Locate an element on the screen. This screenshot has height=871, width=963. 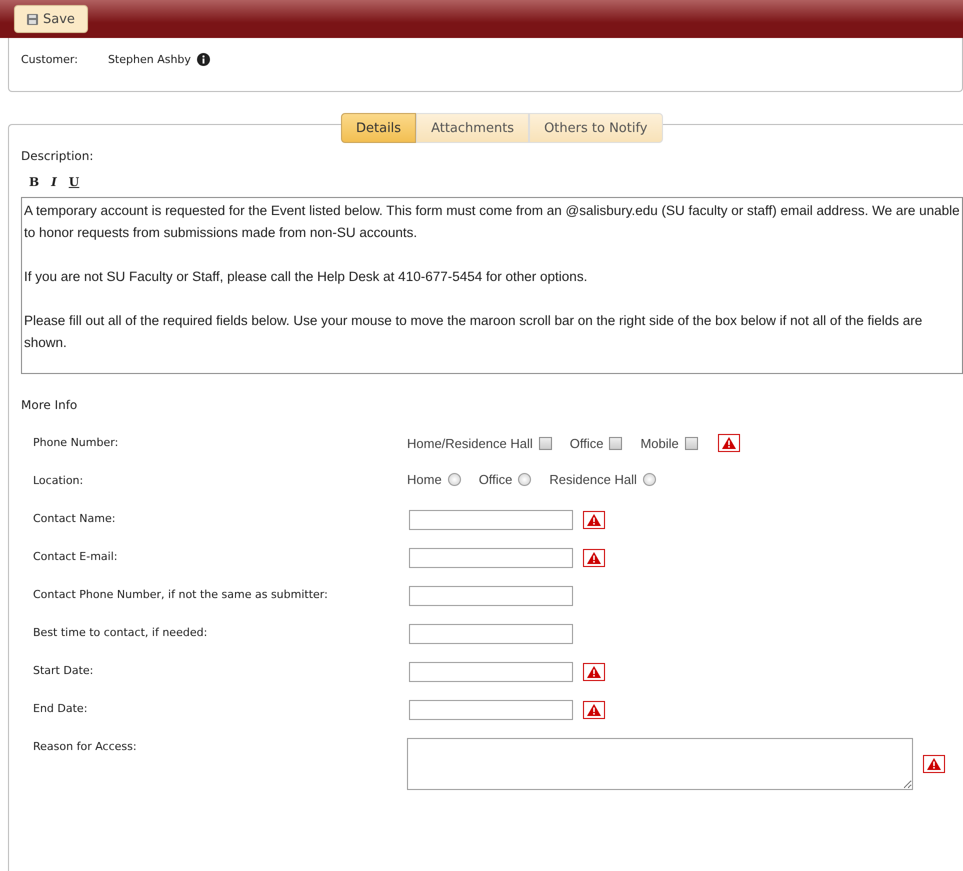
save-icon is located at coordinates (32, 19).